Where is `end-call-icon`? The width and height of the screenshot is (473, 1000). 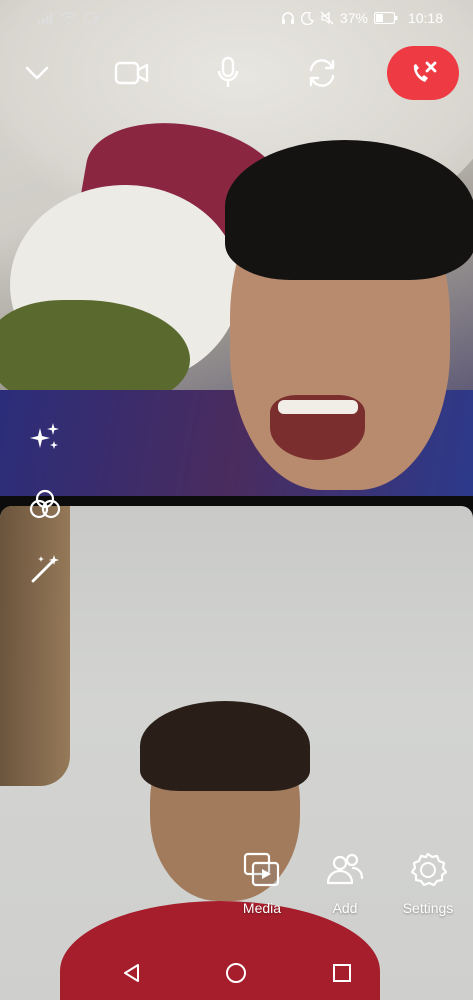 end-call-icon is located at coordinates (425, 71).